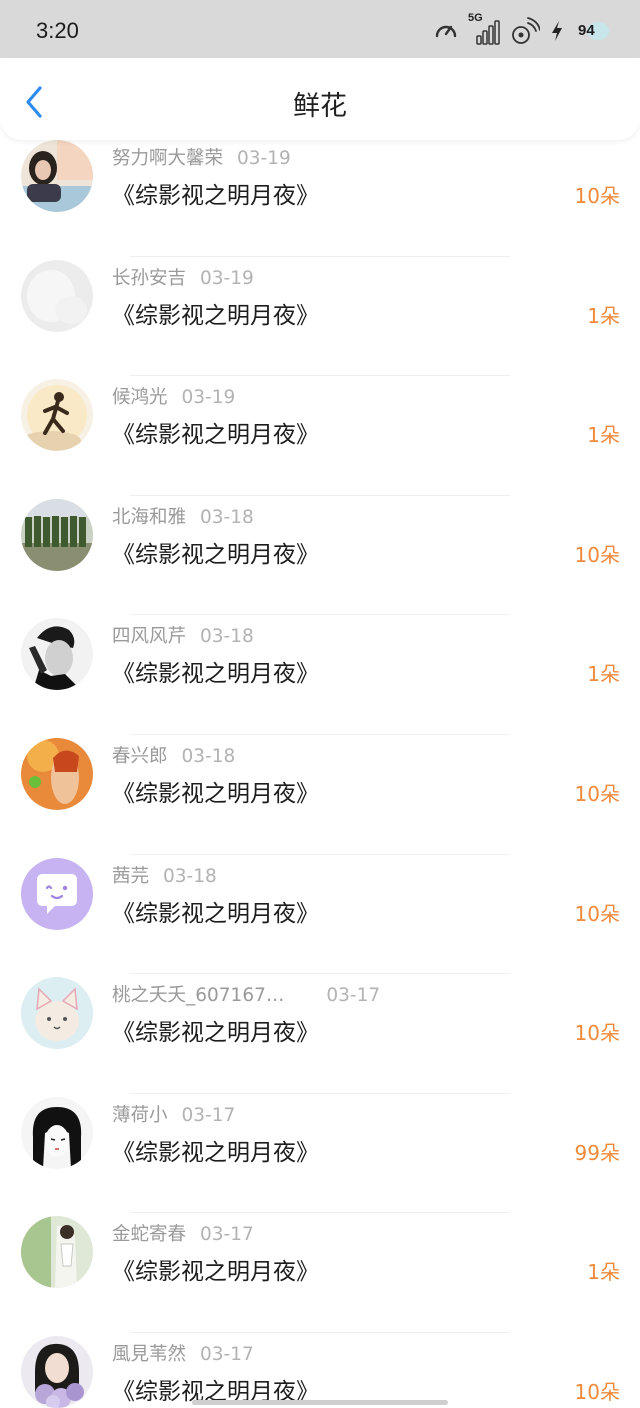 Image resolution: width=640 pixels, height=1408 pixels. Describe the element at coordinates (140, 397) in the screenshot. I see `username: 候鸿光` at that location.